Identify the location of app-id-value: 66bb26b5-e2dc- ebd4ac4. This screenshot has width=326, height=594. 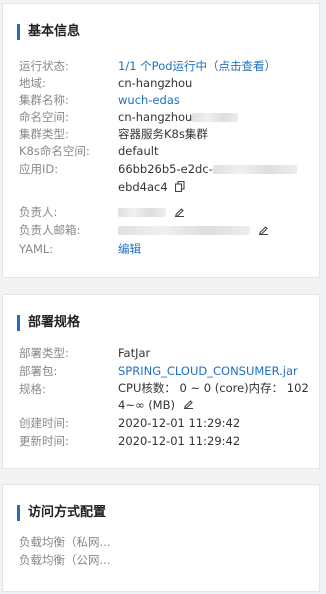
(214, 178).